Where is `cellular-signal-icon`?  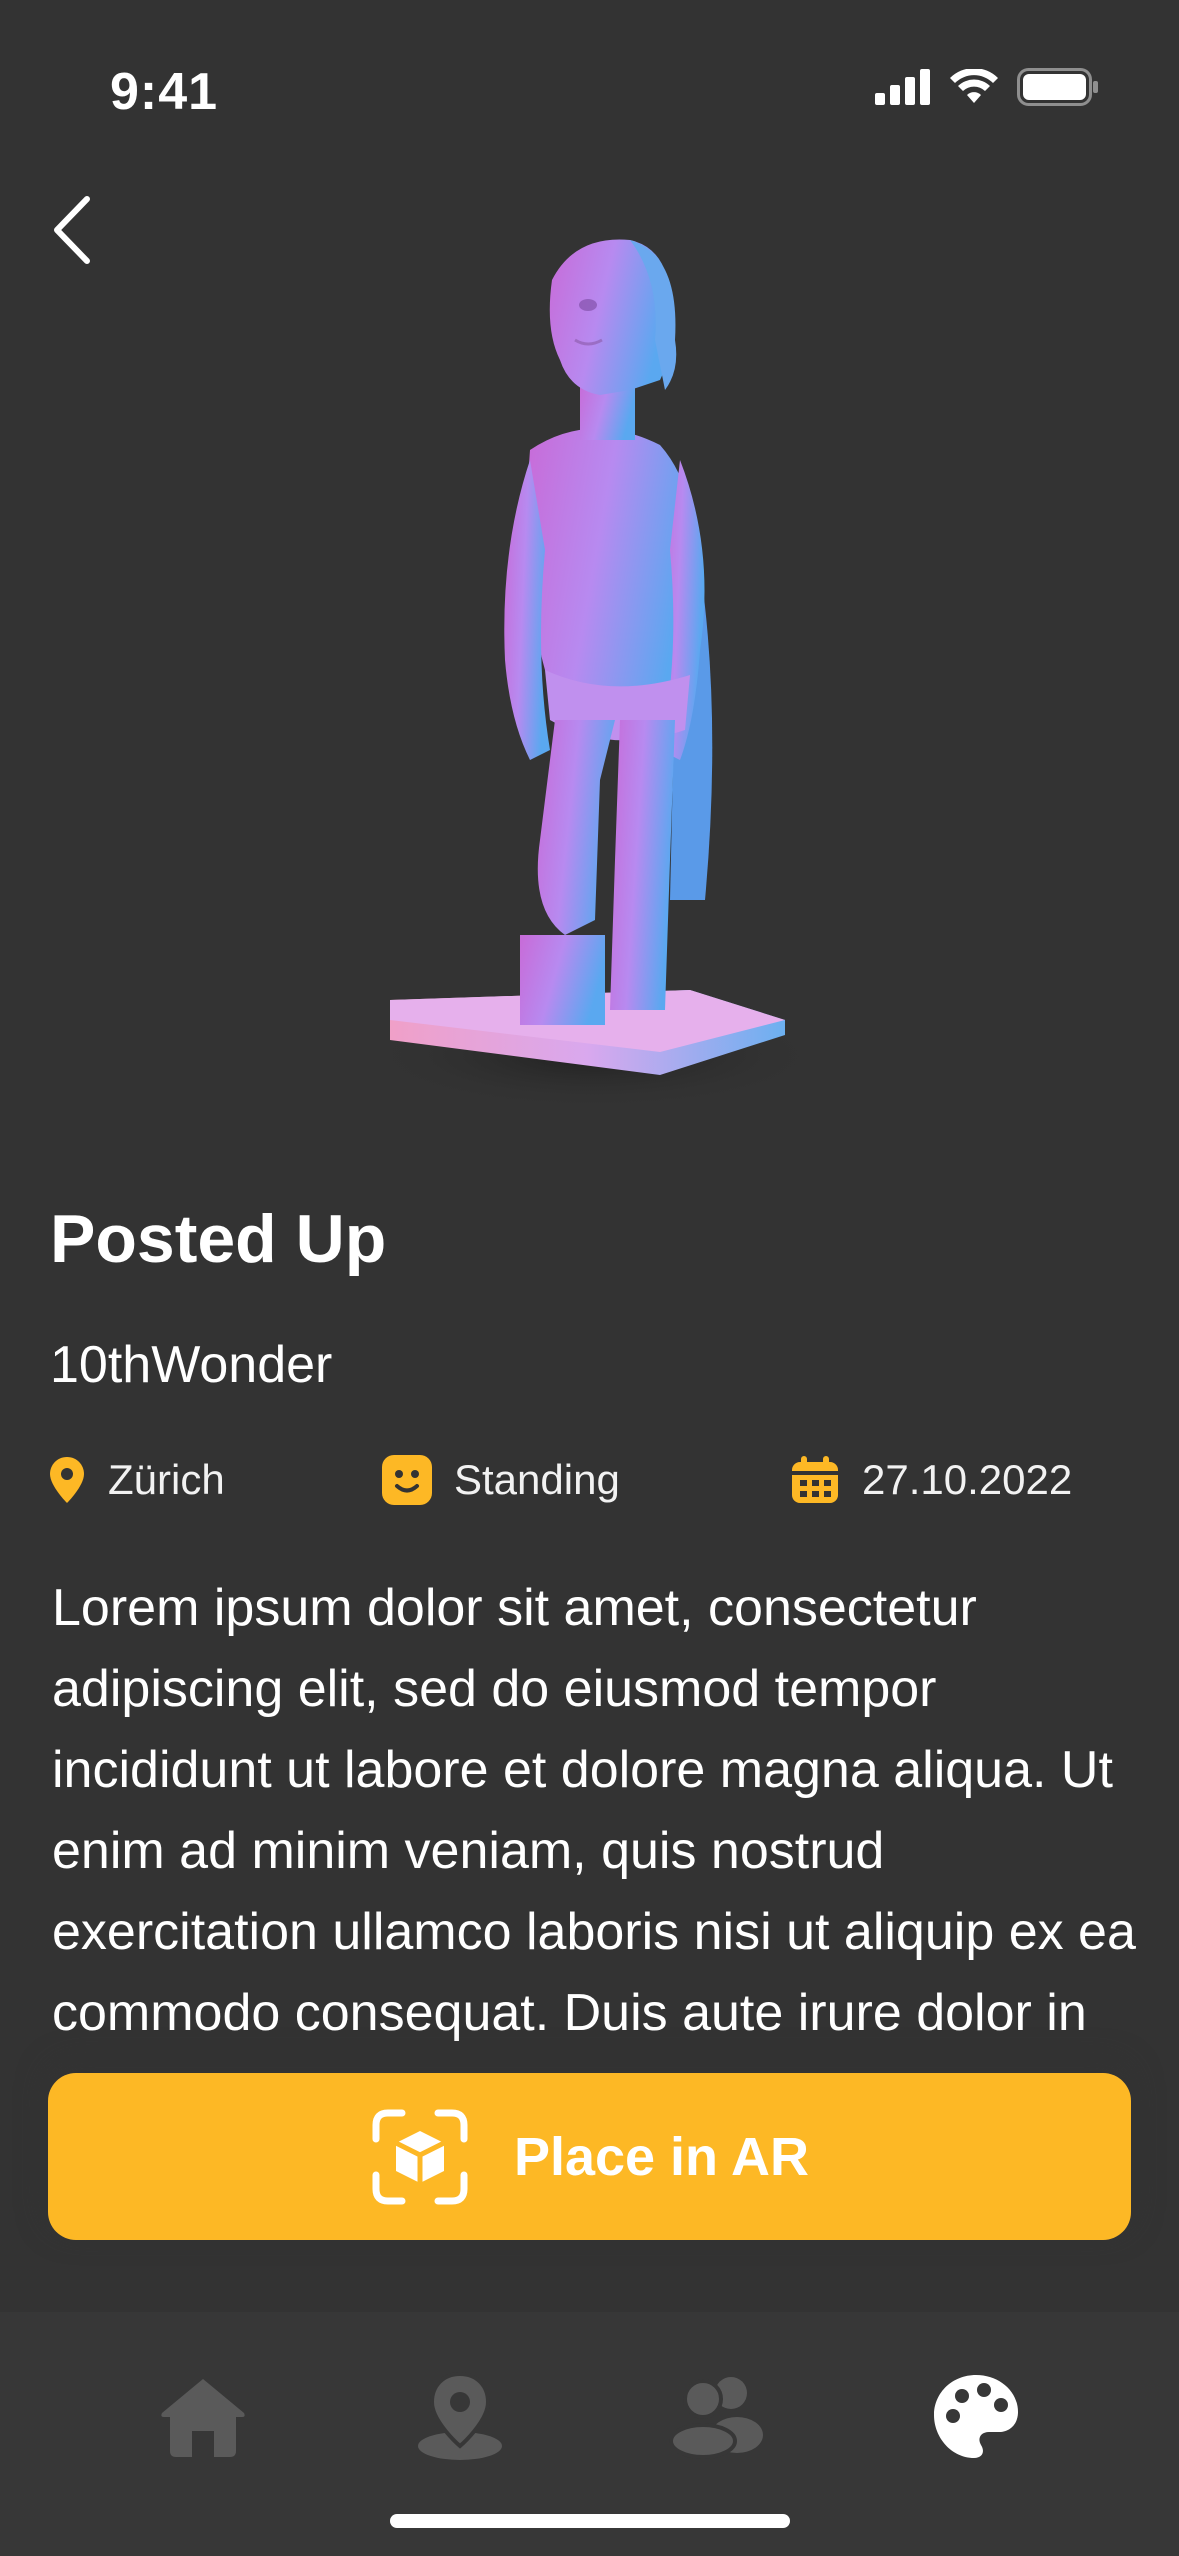
cellular-signal-icon is located at coordinates (902, 87).